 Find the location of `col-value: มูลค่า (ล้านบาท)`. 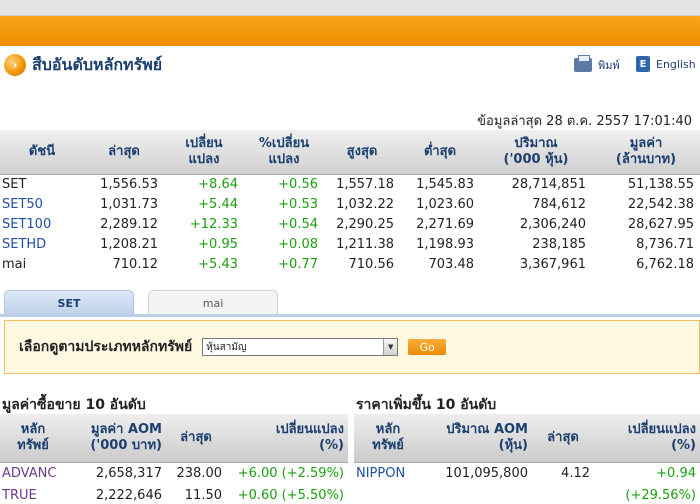

col-value: มูลค่า (ล้านบาท) is located at coordinates (646, 152).